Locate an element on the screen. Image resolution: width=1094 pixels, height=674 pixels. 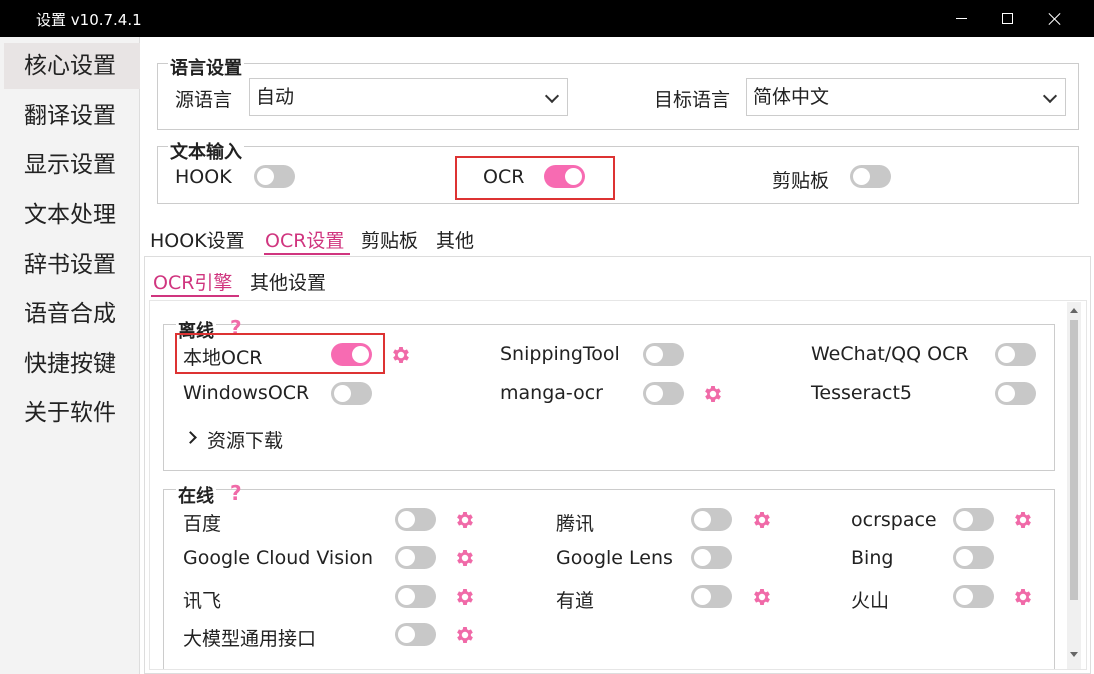
minimize-button is located at coordinates (961, 18).